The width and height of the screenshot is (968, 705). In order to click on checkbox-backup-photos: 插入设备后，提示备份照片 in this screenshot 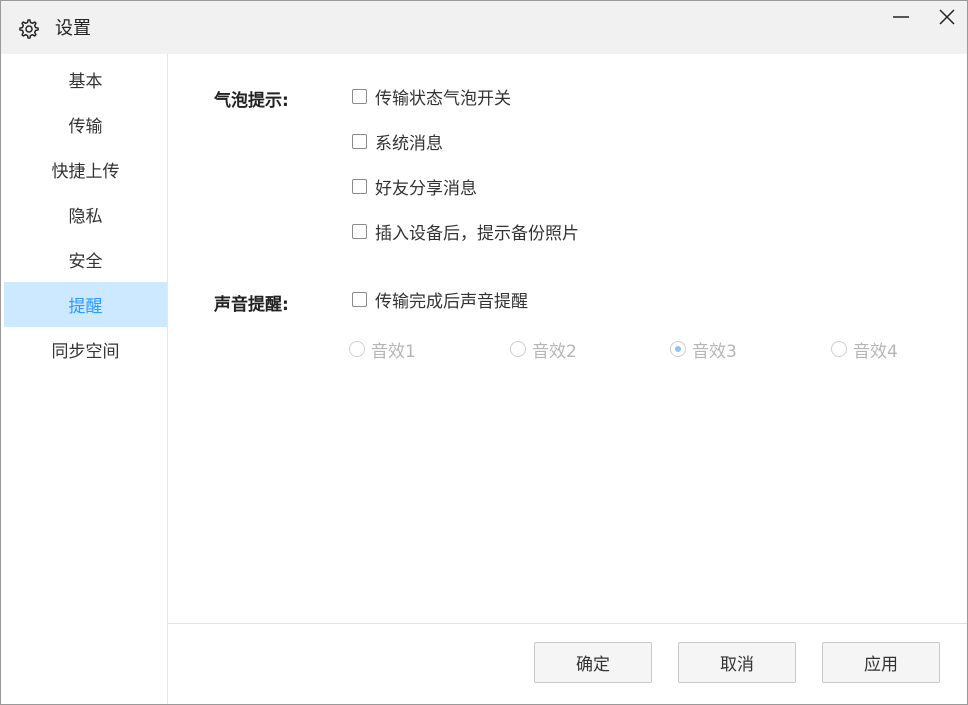, I will do `click(465, 232)`.